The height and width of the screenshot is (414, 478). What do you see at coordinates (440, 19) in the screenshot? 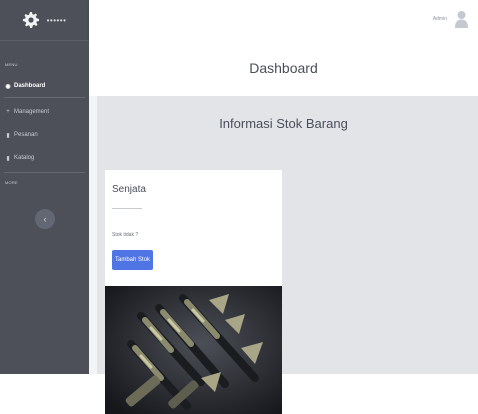
I see `user-name: Admin` at bounding box center [440, 19].